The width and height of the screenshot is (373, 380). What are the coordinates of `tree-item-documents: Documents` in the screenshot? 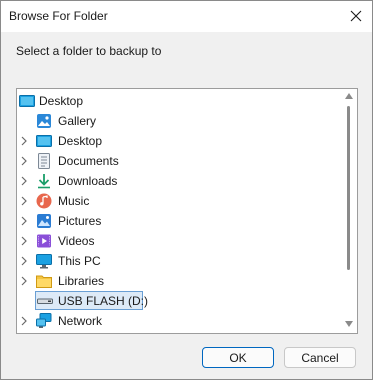 It's located at (178, 161).